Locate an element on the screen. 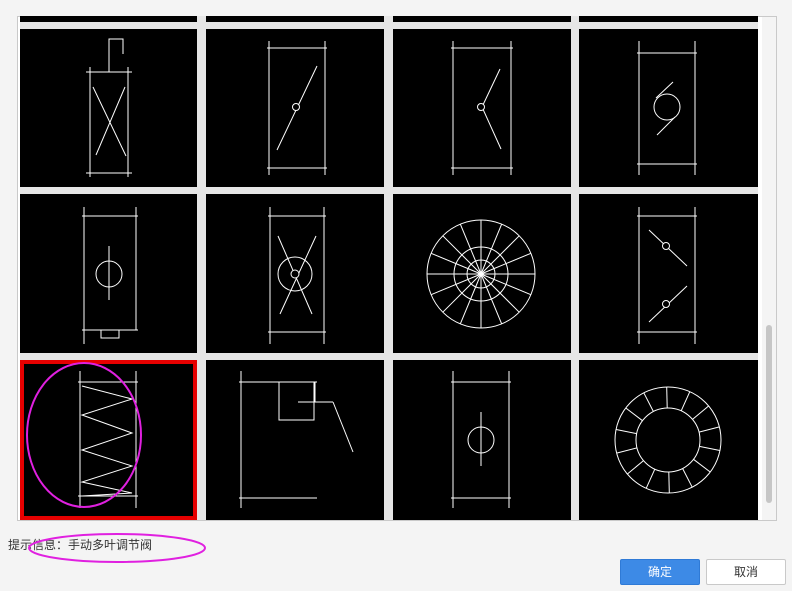 The height and width of the screenshot is (591, 792). symbol-cell-selected is located at coordinates (108, 440).